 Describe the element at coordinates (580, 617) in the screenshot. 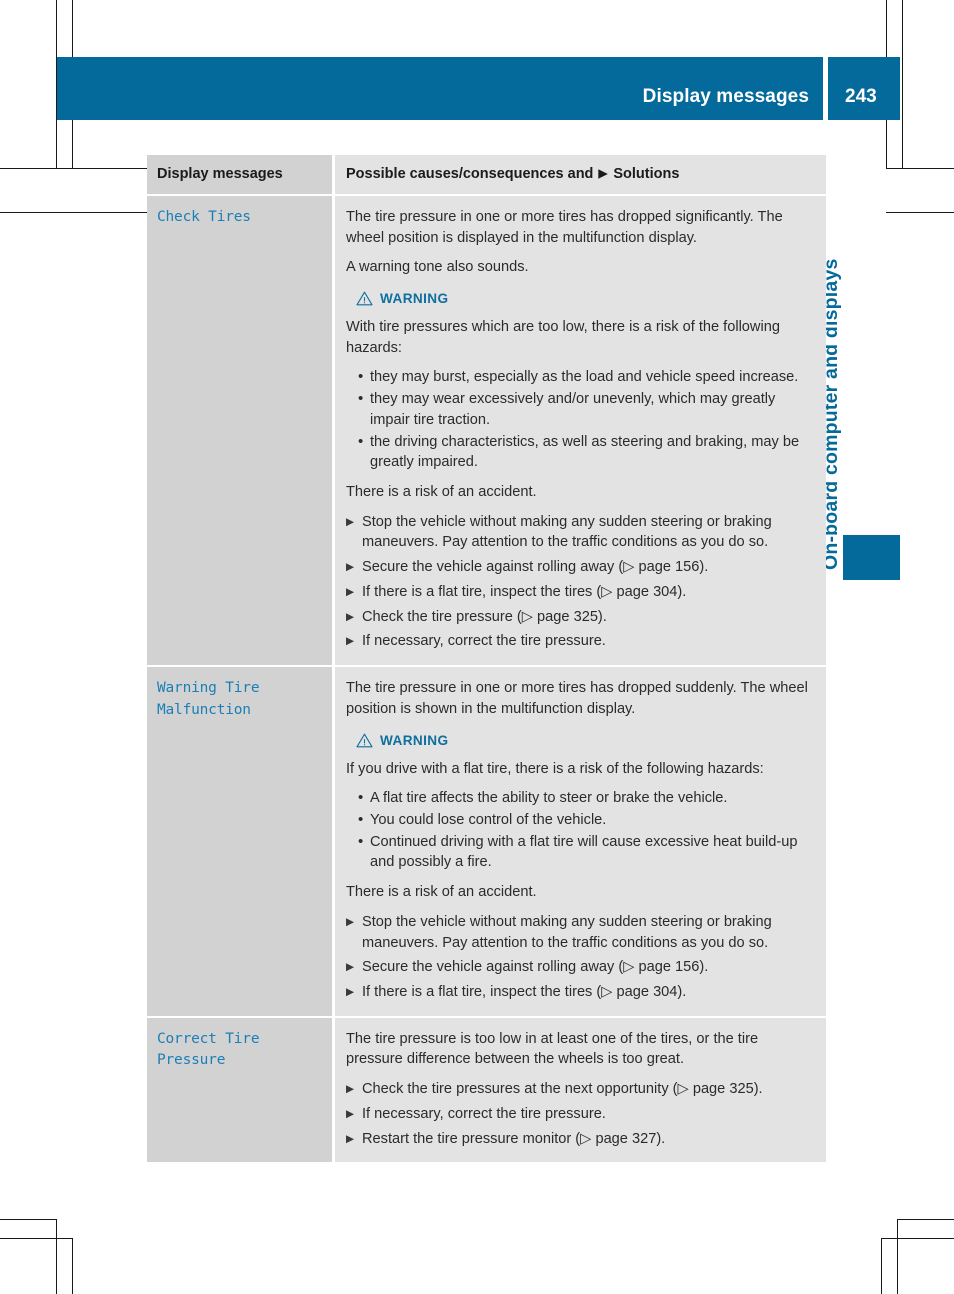

I see `list-item: Check the tire pressure (▷ page 325).` at that location.